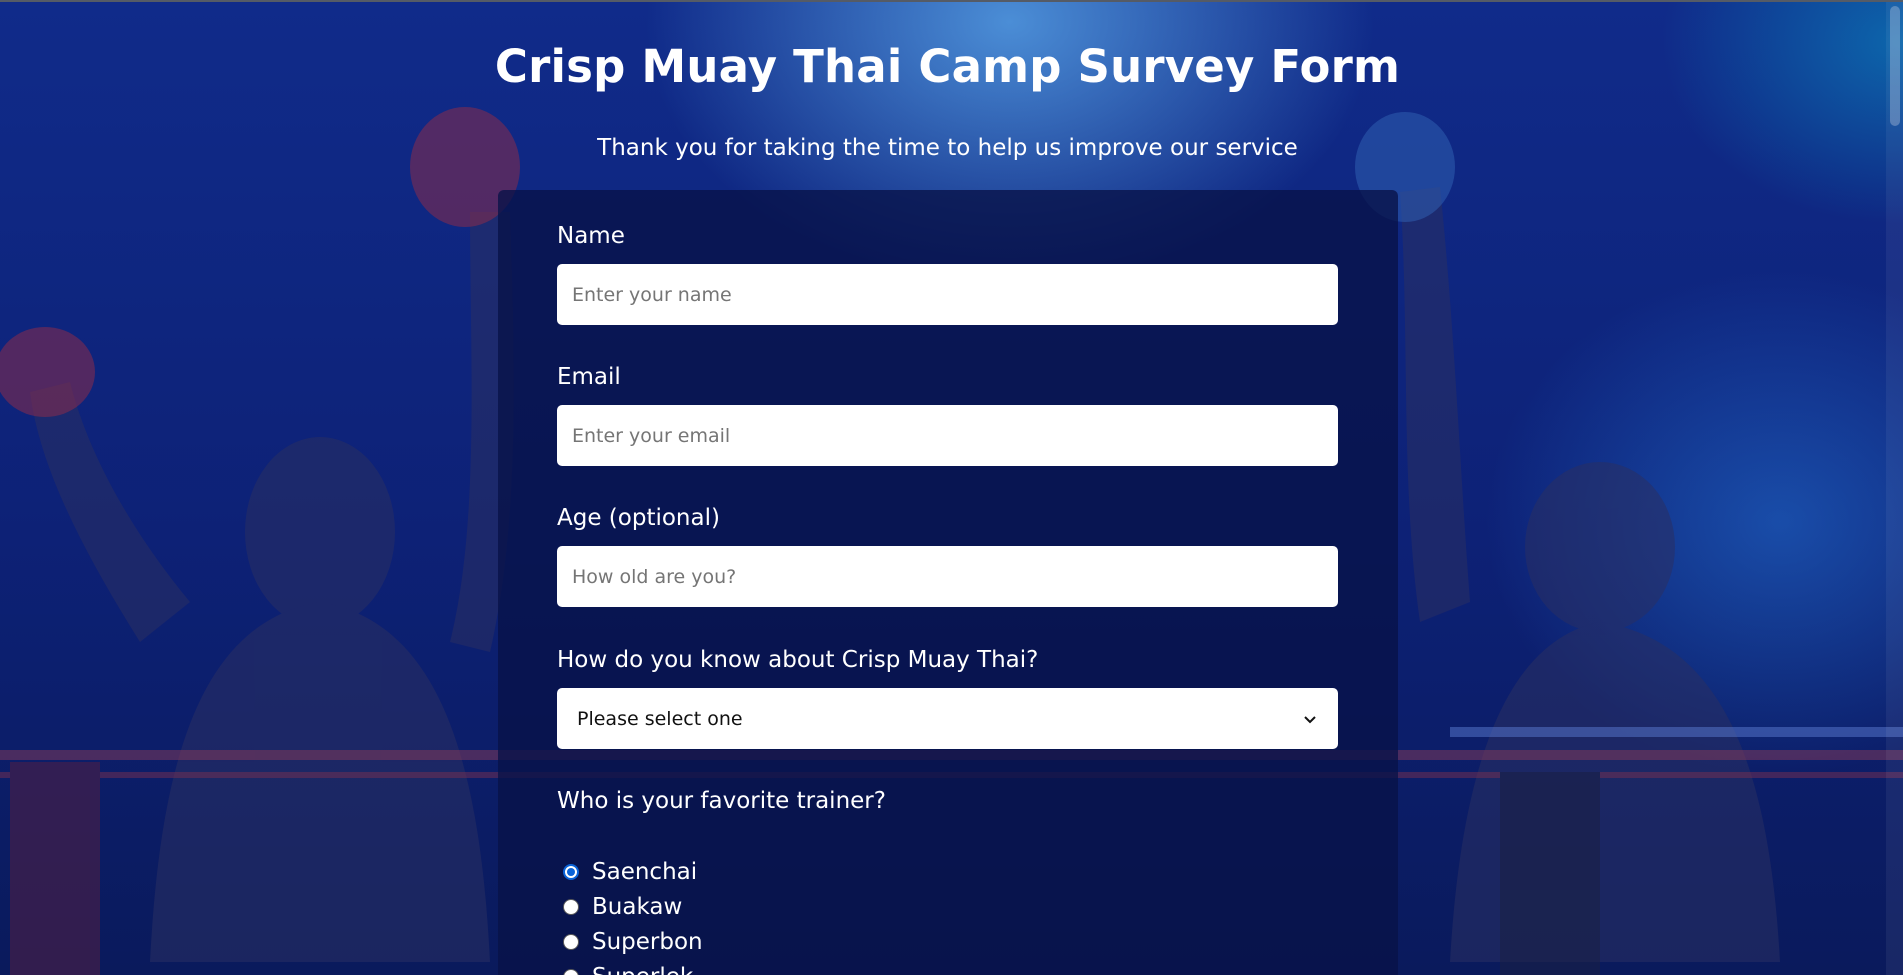  I want to click on trainer-option-buakaw: Buakaw, so click(622, 907).